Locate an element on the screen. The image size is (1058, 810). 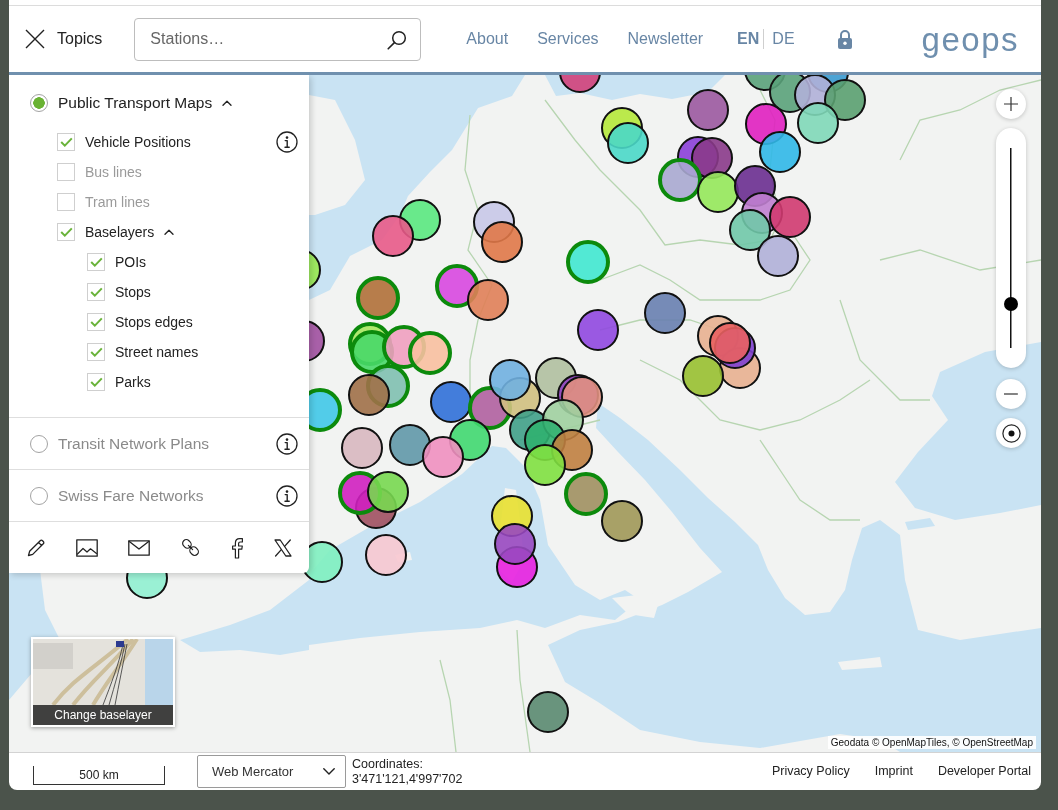
lock-icon is located at coordinates (844, 39).